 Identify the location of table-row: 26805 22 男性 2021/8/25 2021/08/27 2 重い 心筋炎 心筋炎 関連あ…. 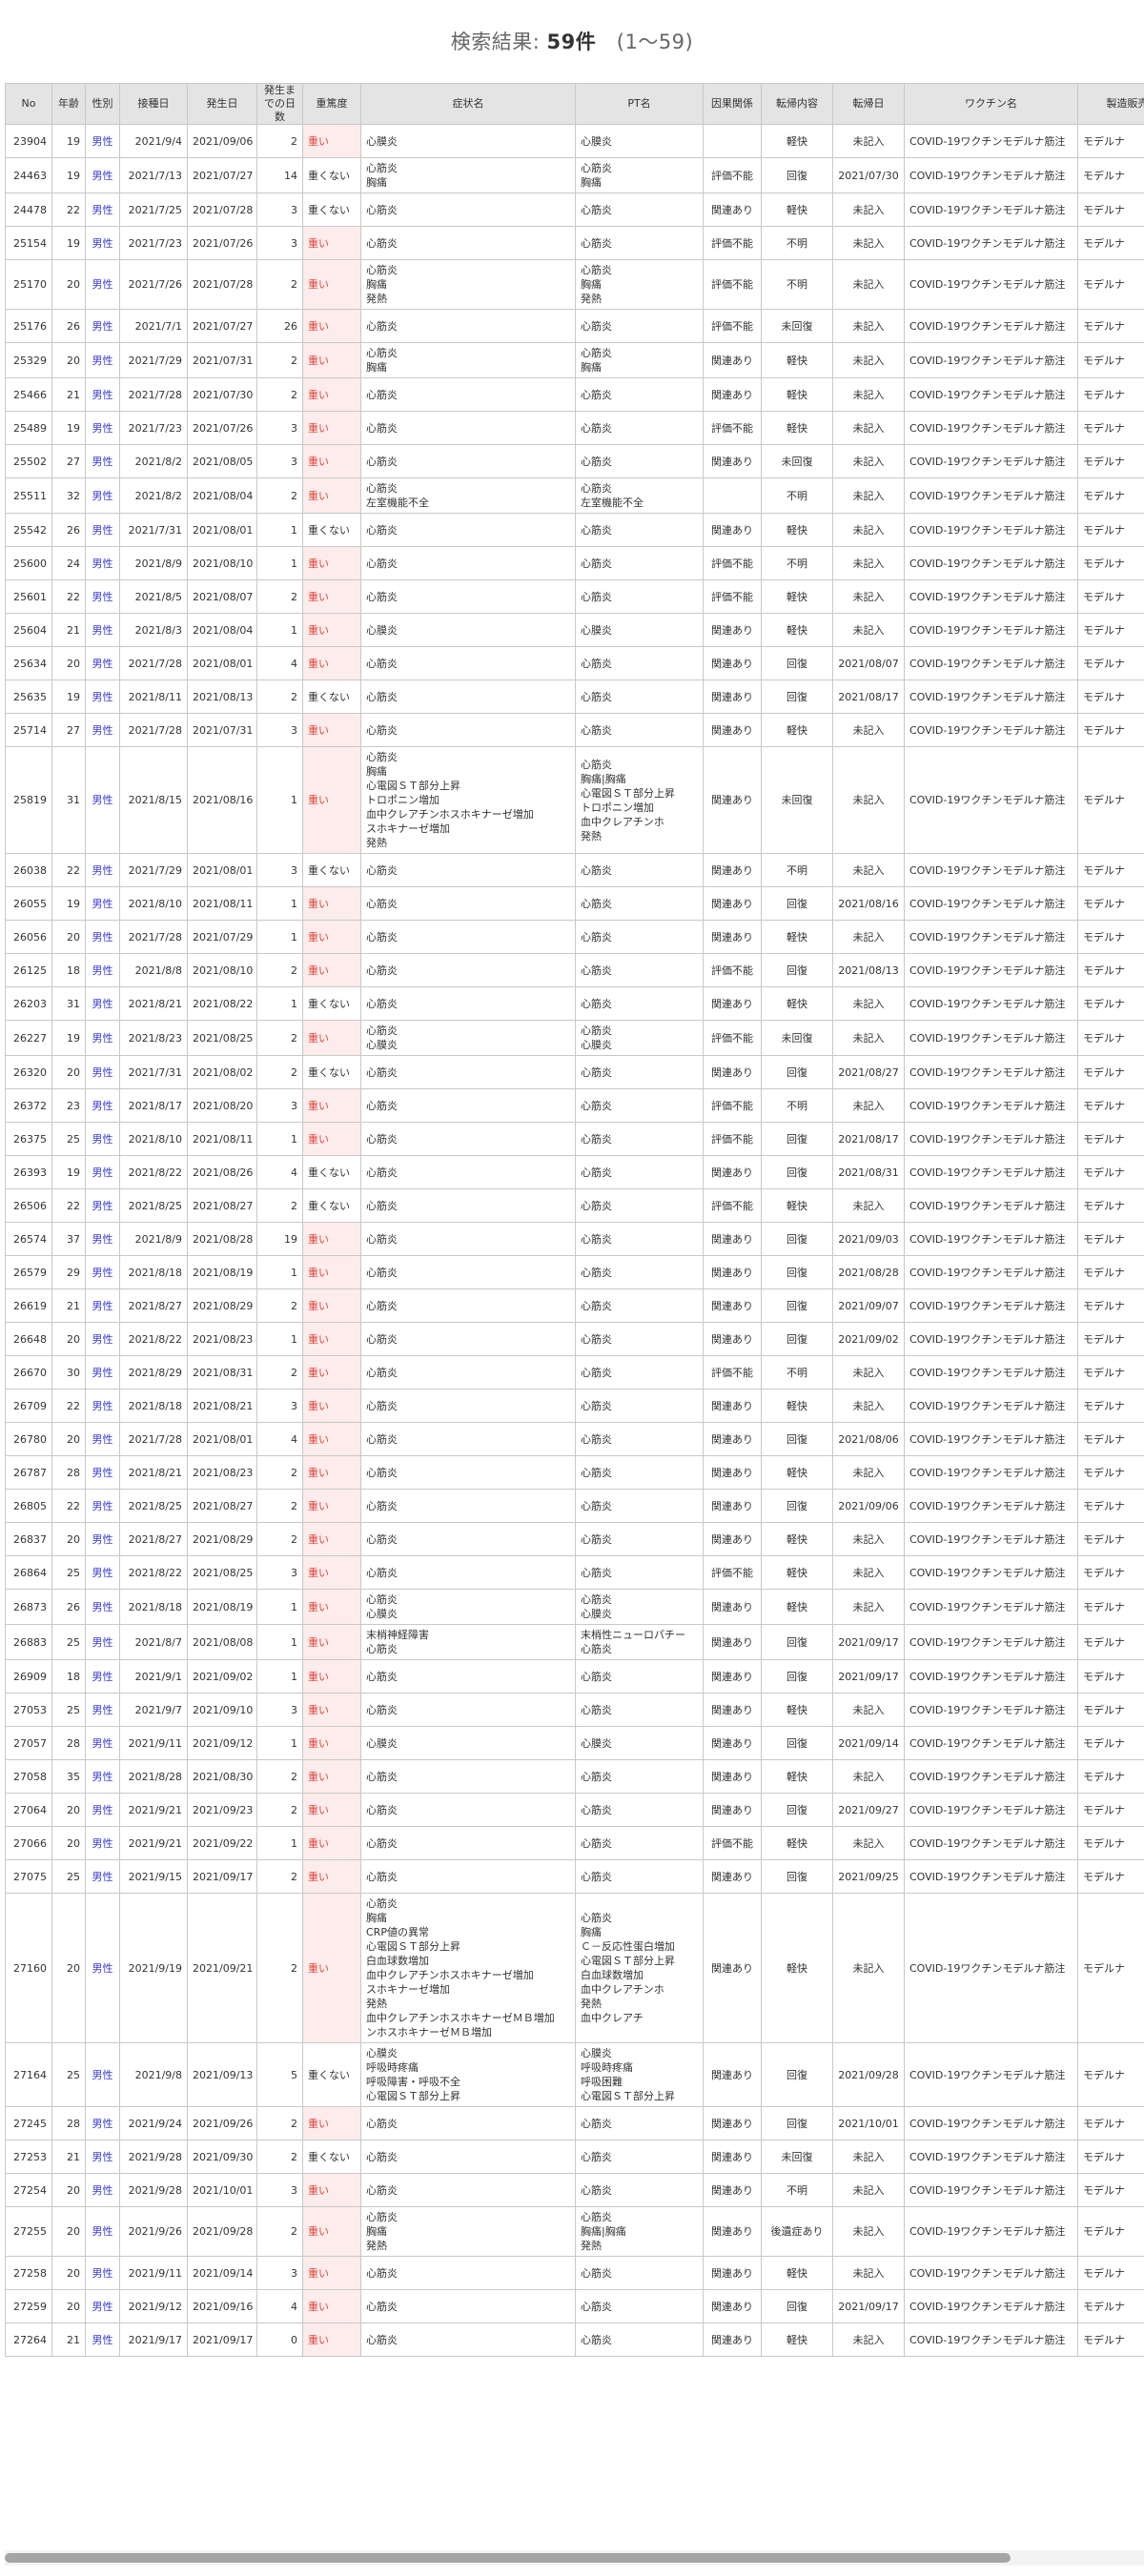
(574, 1506).